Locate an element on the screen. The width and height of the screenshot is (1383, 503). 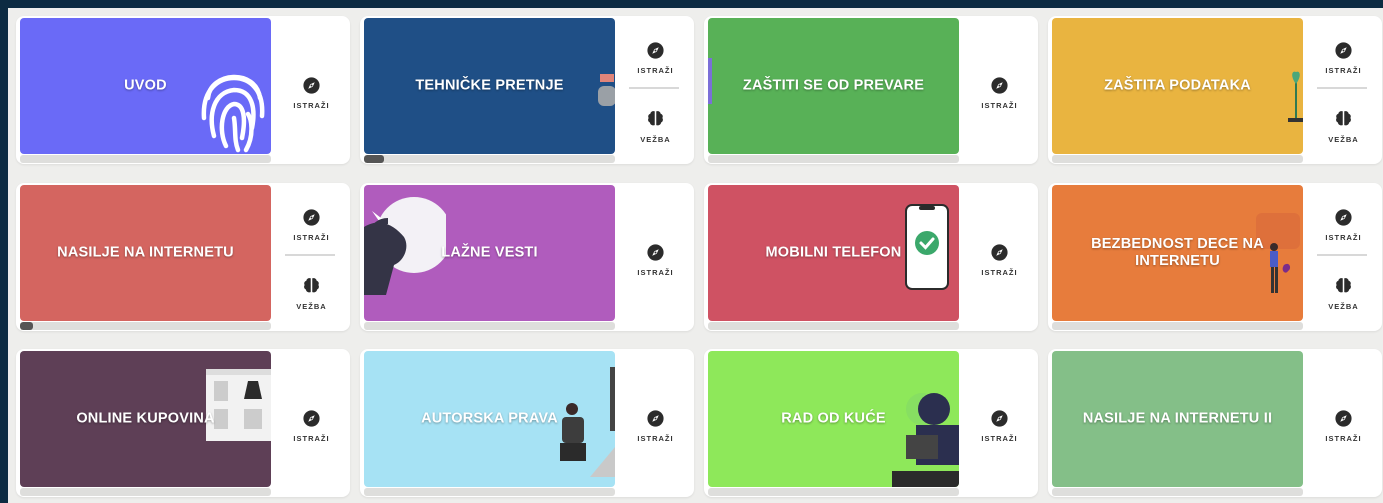
module-title: ZAŠTITI SE OD PREVARE is located at coordinates (833, 85).